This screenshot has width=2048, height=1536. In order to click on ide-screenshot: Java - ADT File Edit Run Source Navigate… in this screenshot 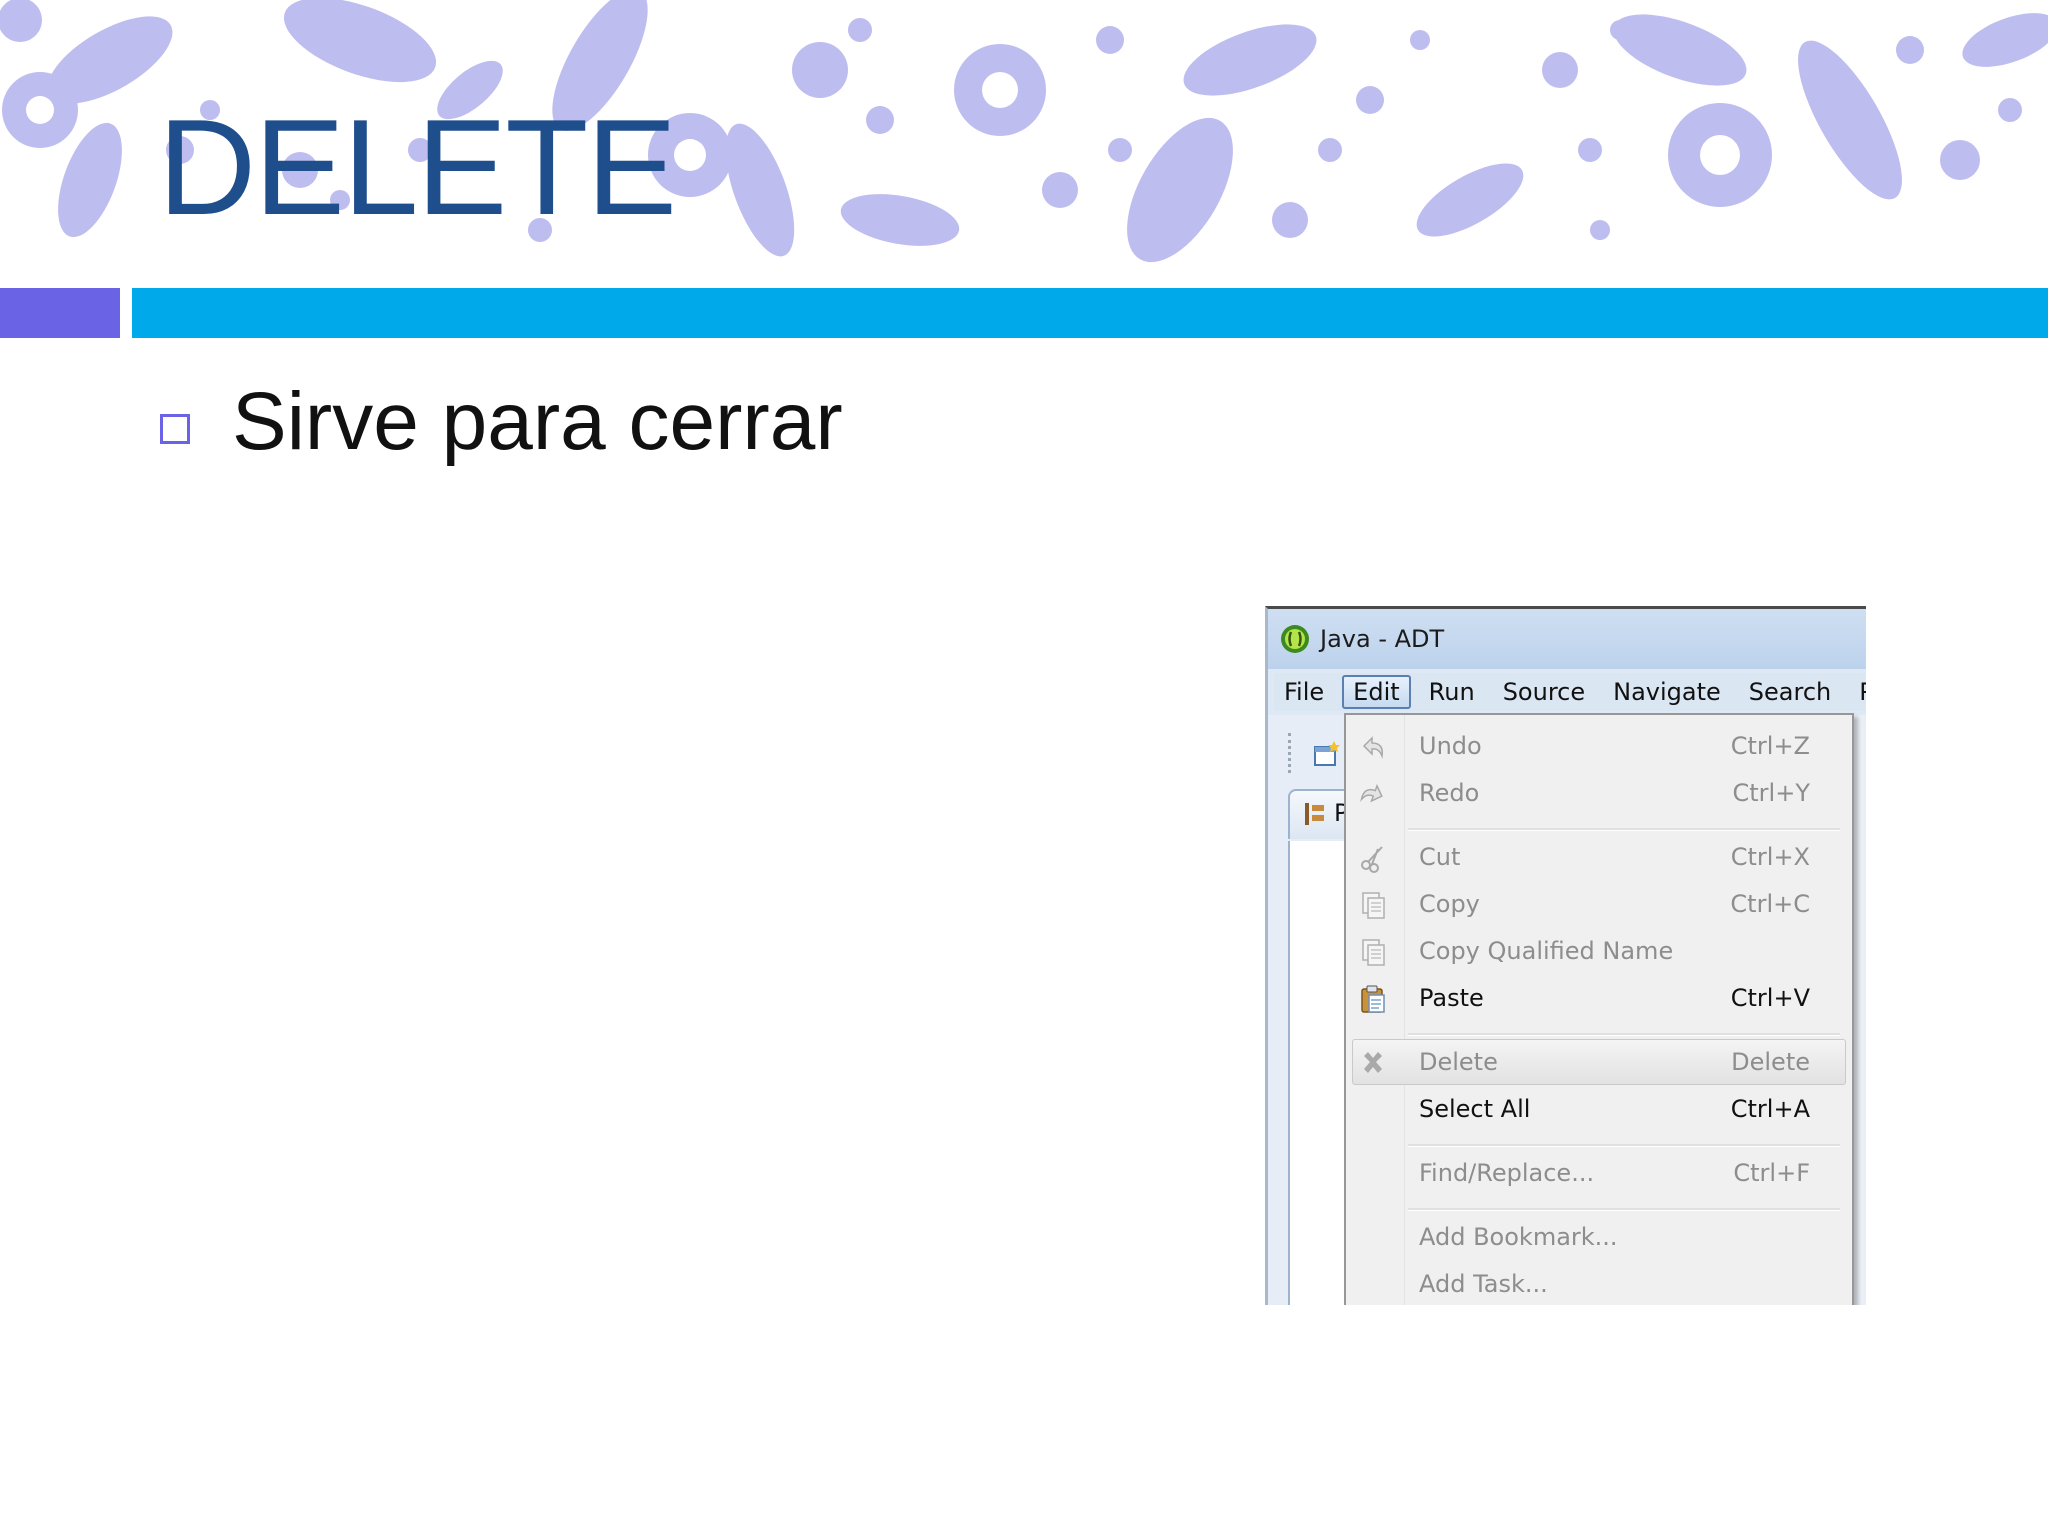, I will do `click(1565, 955)`.